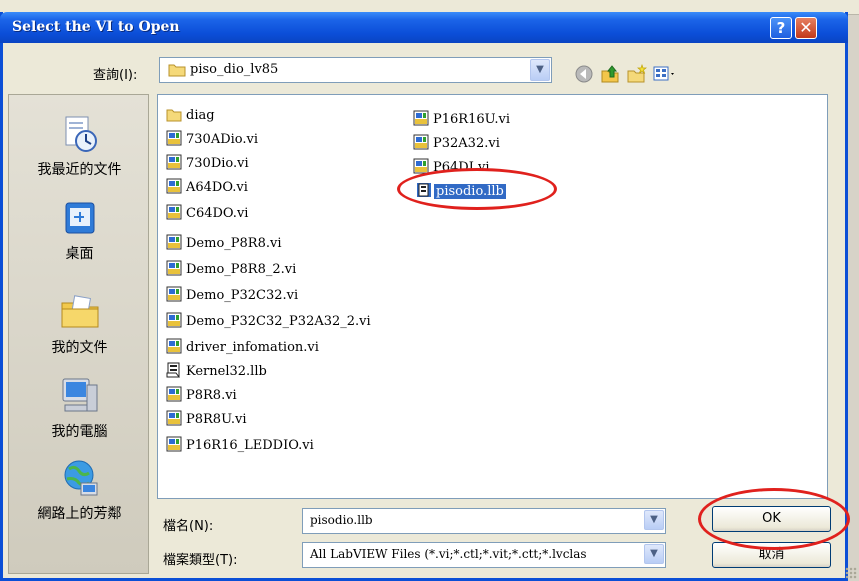 Image resolution: width=859 pixels, height=581 pixels. I want to click on lookin-dropdown: piso_dio_lv85 ▼, so click(355, 70).